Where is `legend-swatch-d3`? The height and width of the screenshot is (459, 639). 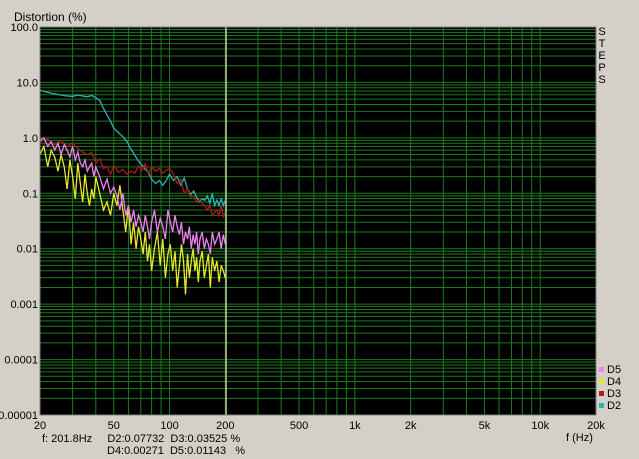 legend-swatch-d3 is located at coordinates (601, 393).